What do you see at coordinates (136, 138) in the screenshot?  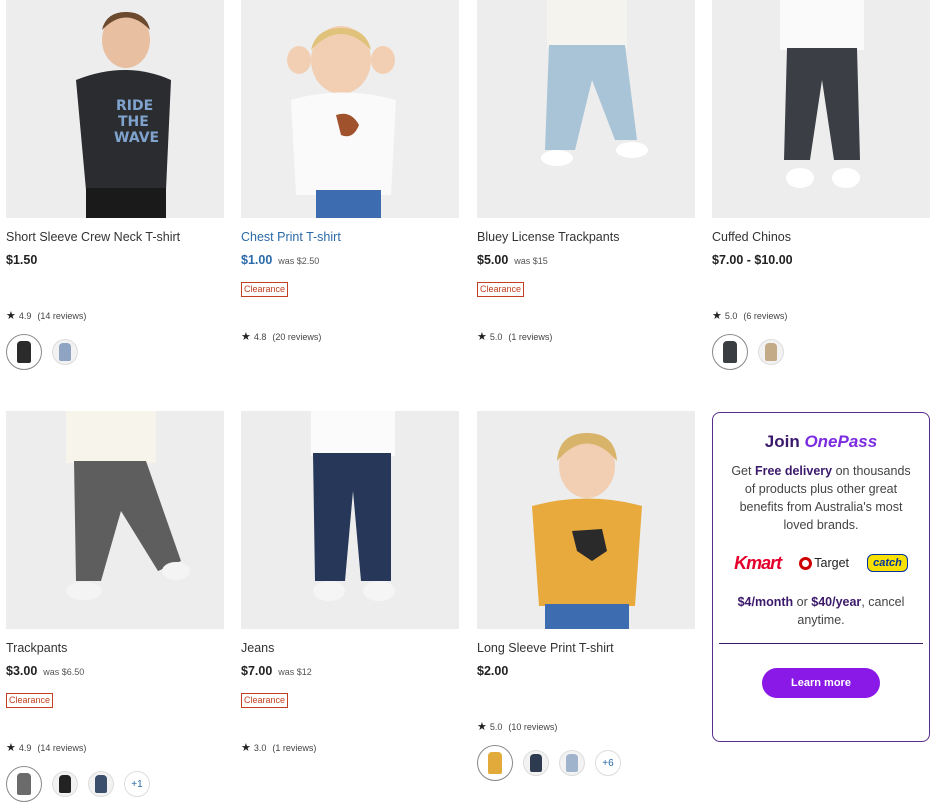 I see `svg-text: WAVE` at bounding box center [136, 138].